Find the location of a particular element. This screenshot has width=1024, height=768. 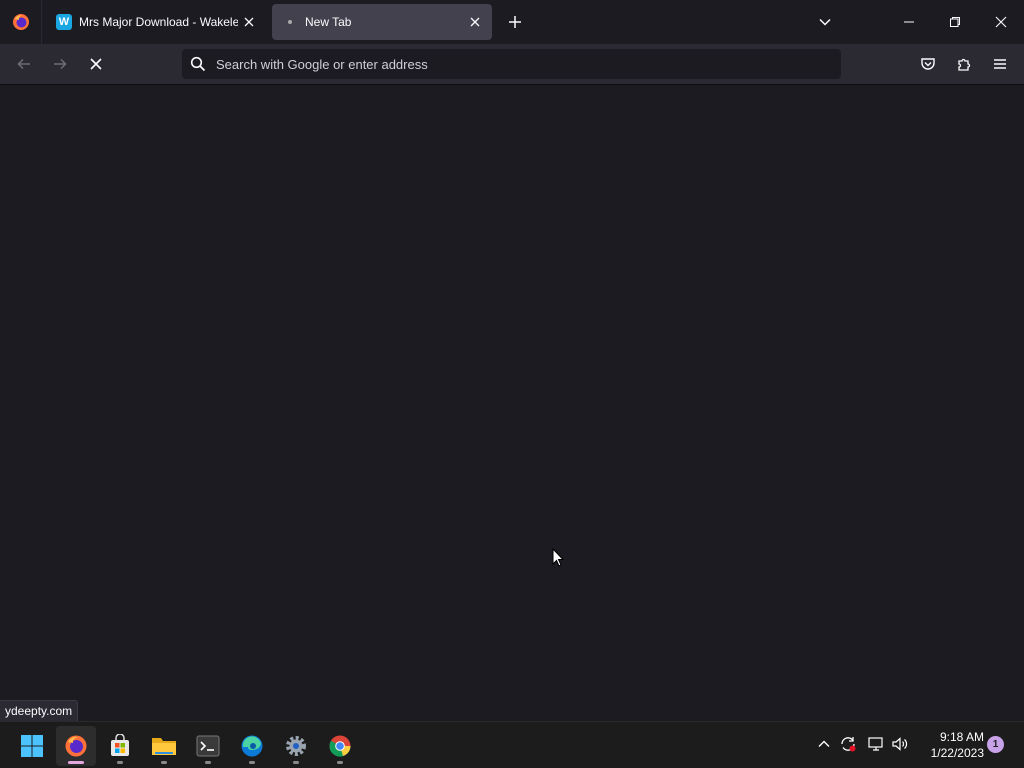

url-bar is located at coordinates (511, 64).